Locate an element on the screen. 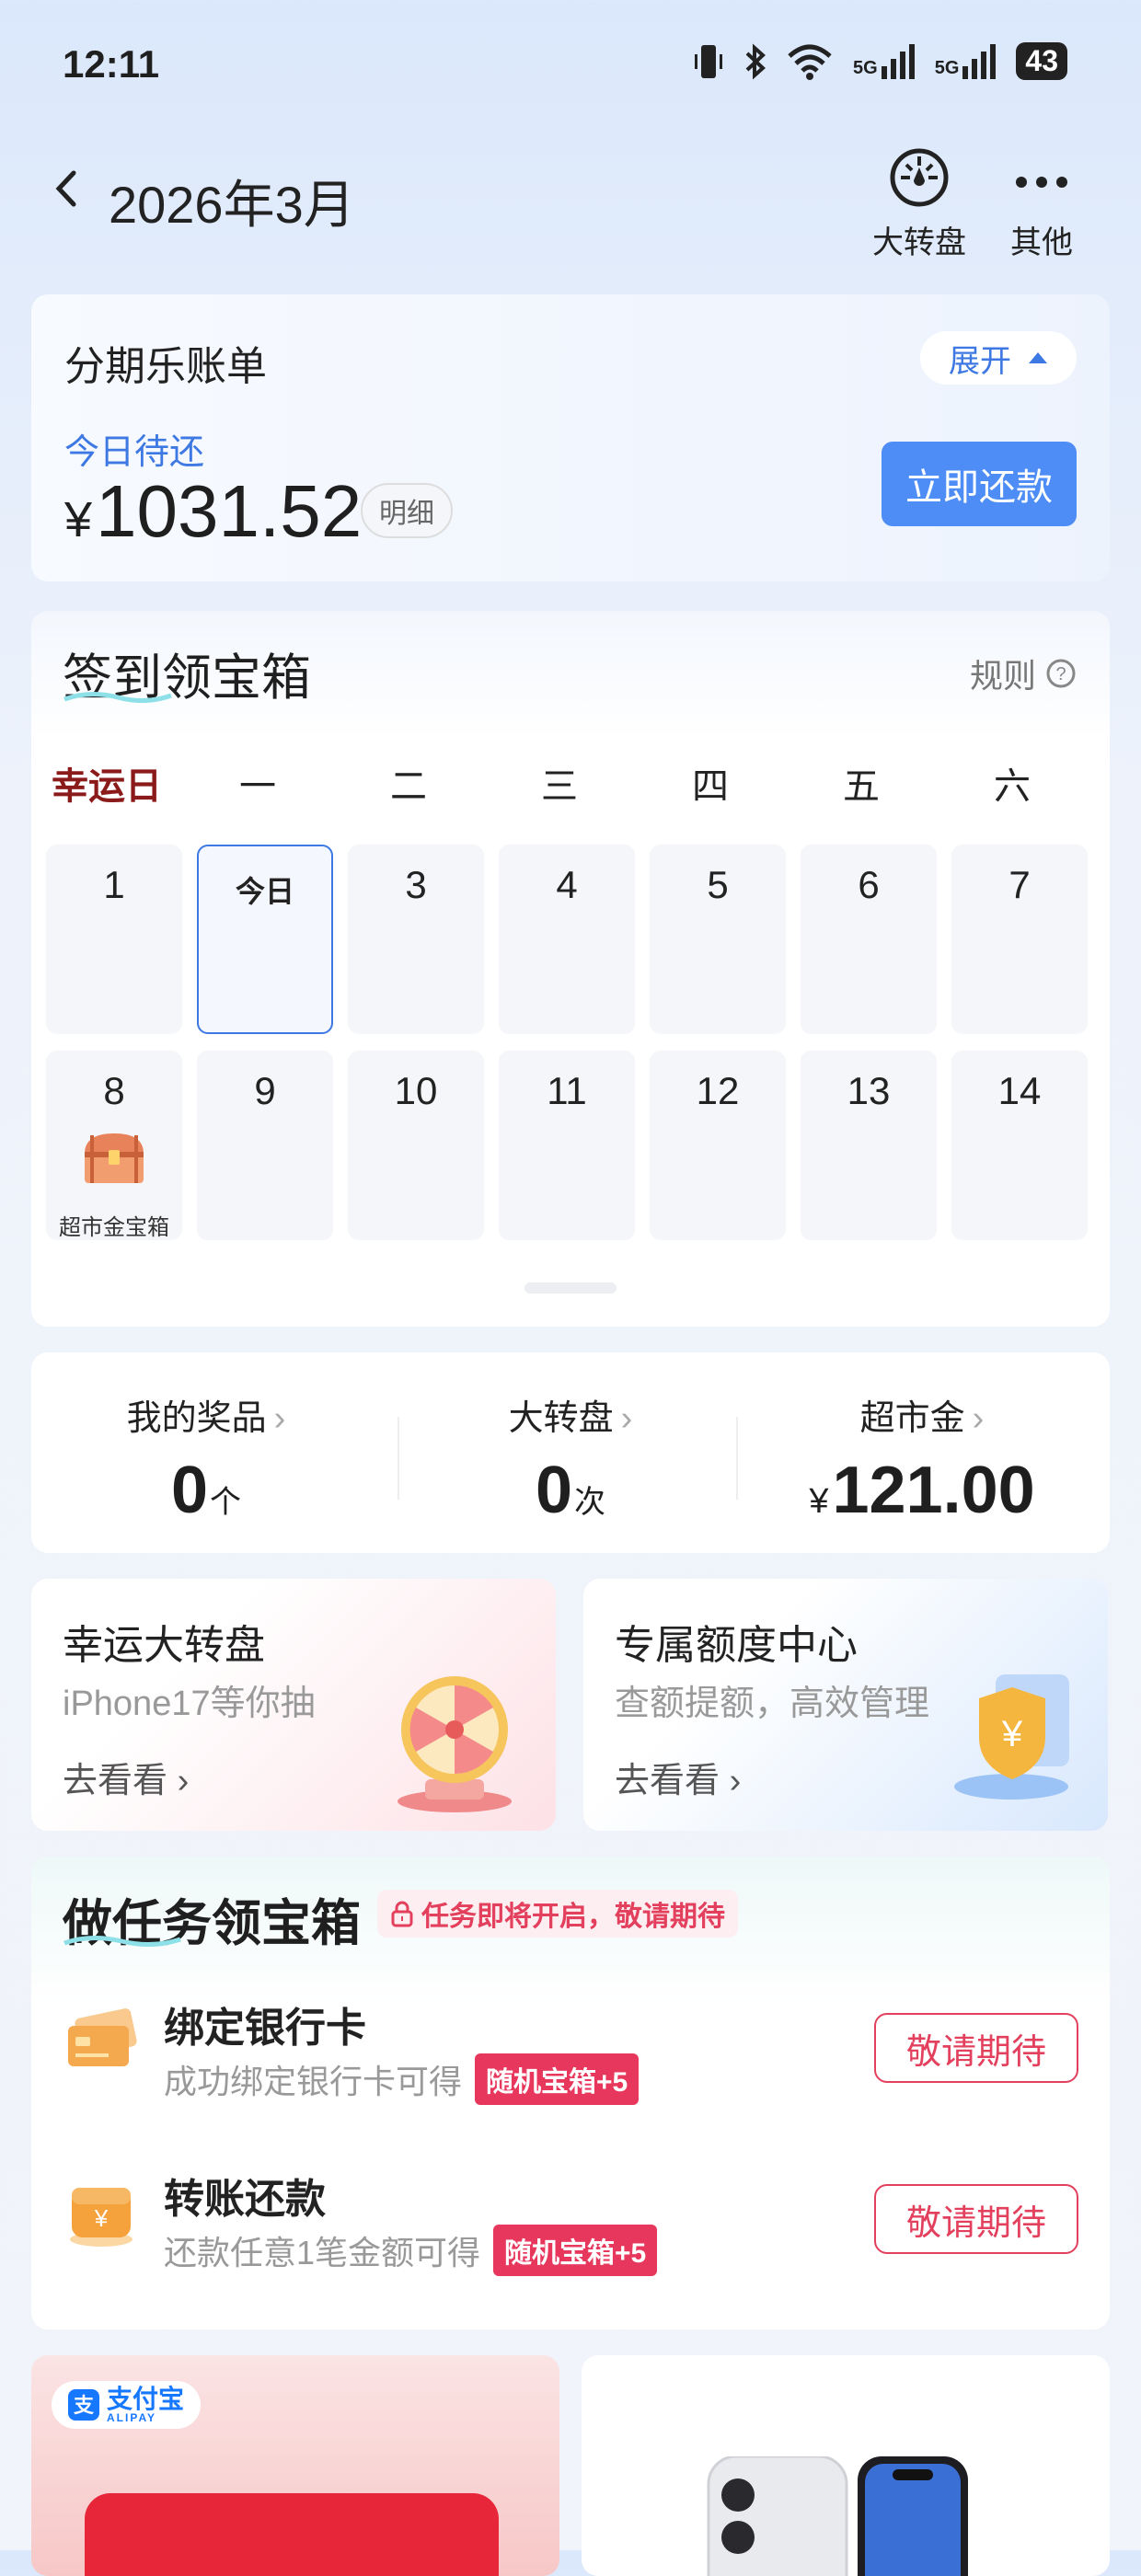  wheel-button: 大转盘 is located at coordinates (919, 204).